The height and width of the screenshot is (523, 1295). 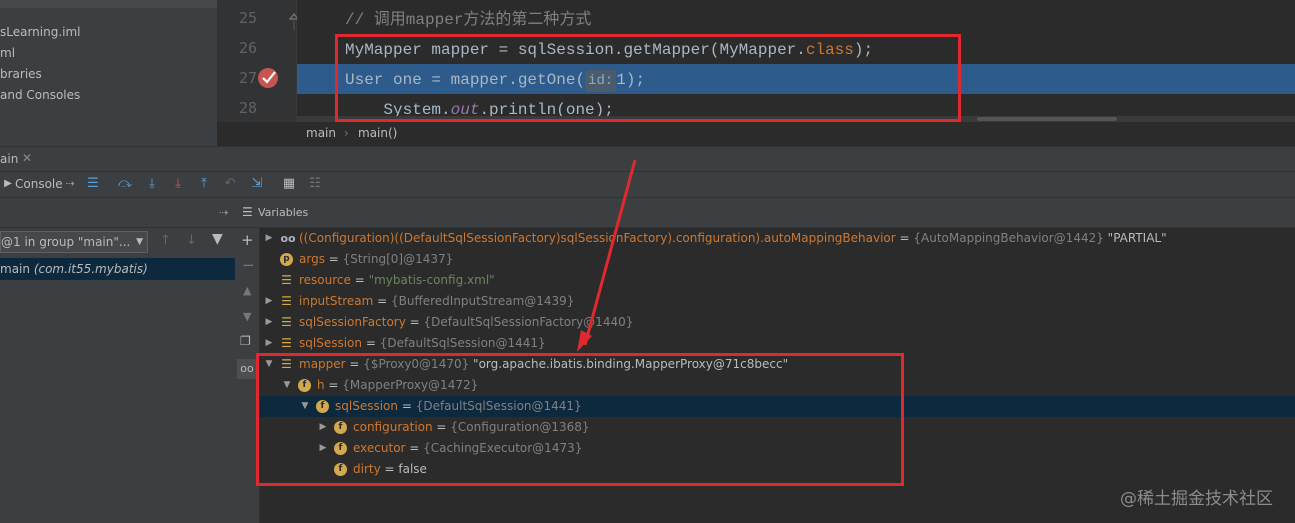 What do you see at coordinates (607, 255) in the screenshot?
I see `annotation-arrow` at bounding box center [607, 255].